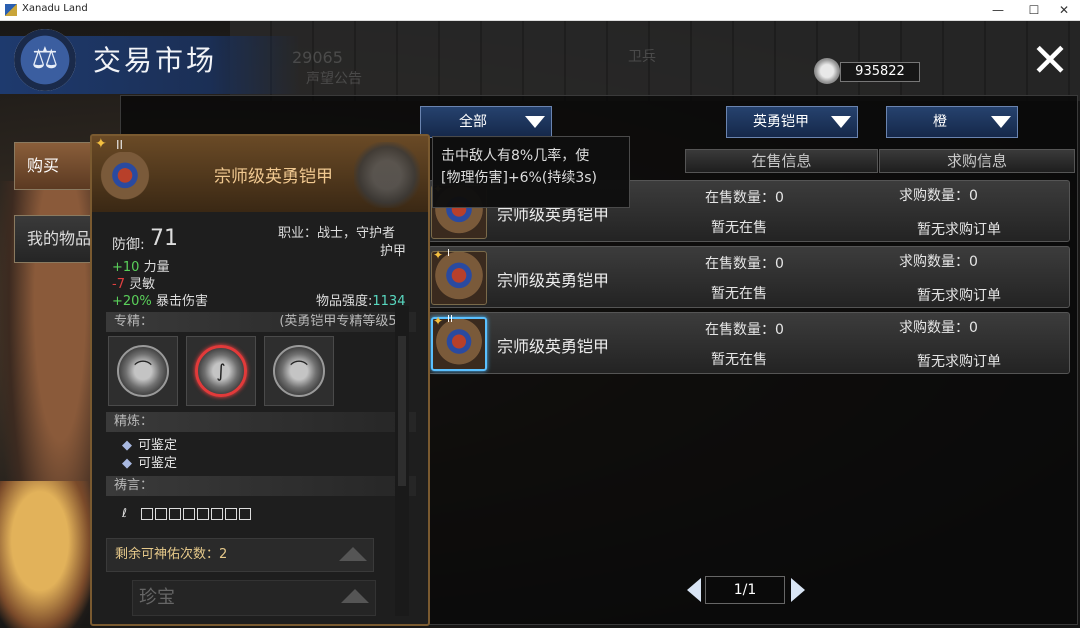 The image size is (1080, 628). Describe the element at coordinates (261, 422) in the screenshot. I see `section-refine: 精炼：` at that location.